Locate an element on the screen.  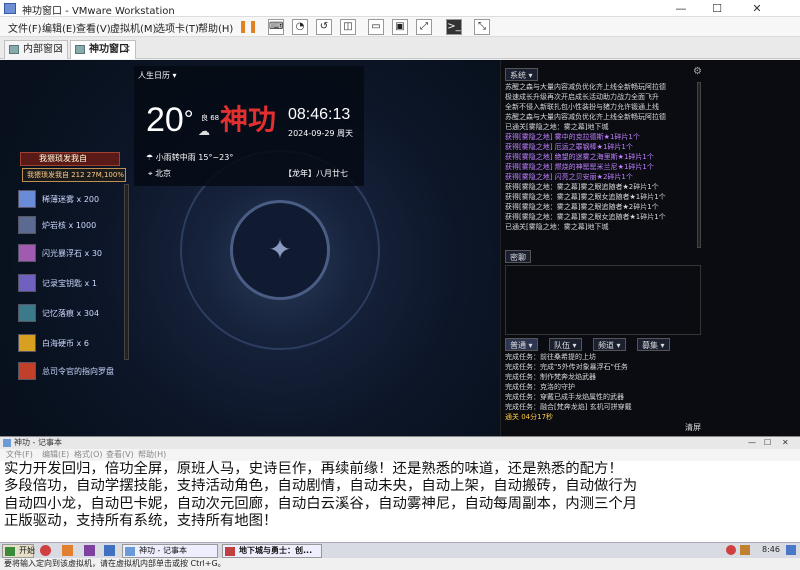
calendar-label: 人生日历 ▾ is located at coordinates (157, 75).